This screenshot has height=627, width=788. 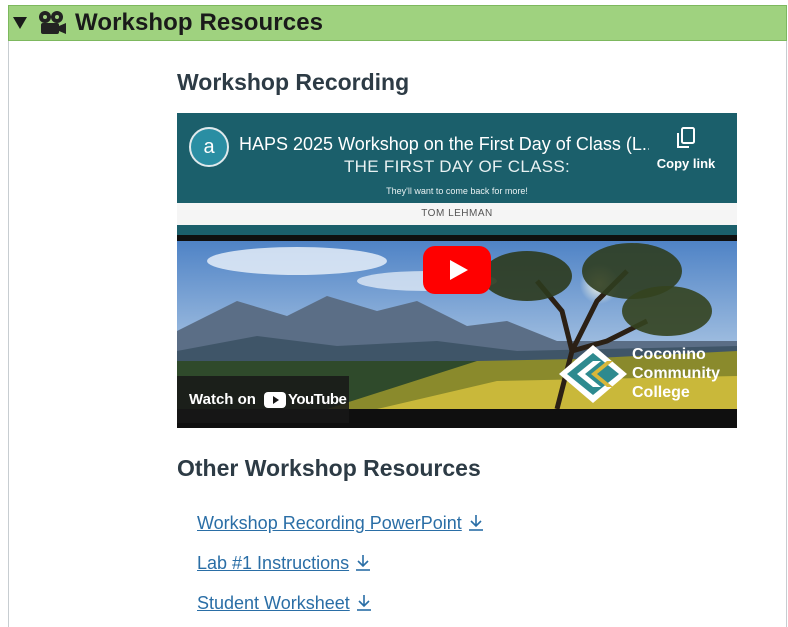 What do you see at coordinates (274, 399) in the screenshot?
I see `youtube-play-icon` at bounding box center [274, 399].